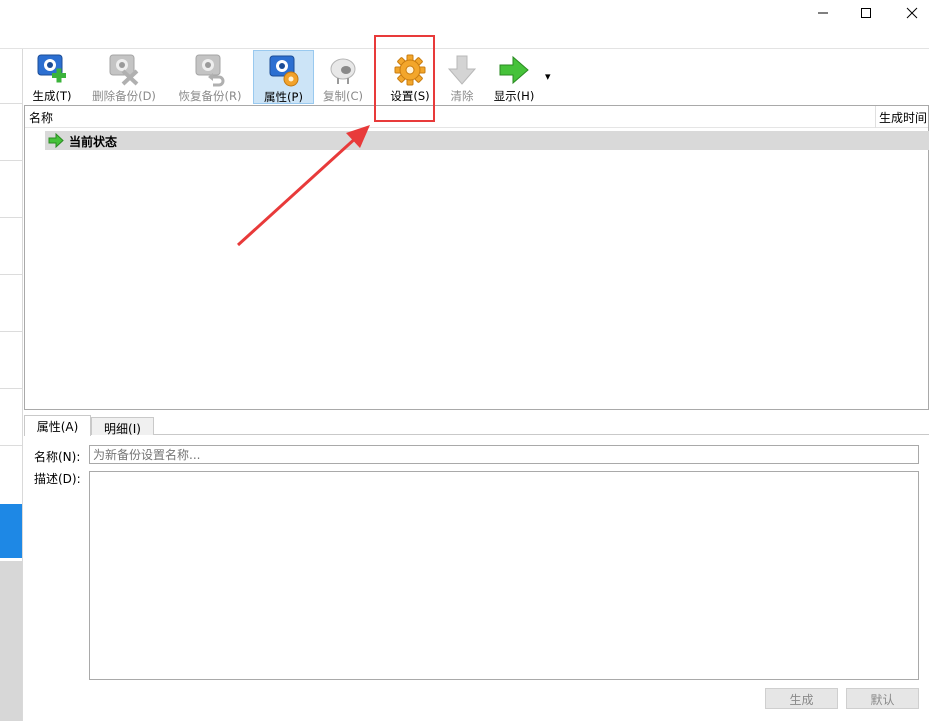  What do you see at coordinates (303, 186) in the screenshot?
I see `callout-arrow-icon` at bounding box center [303, 186].